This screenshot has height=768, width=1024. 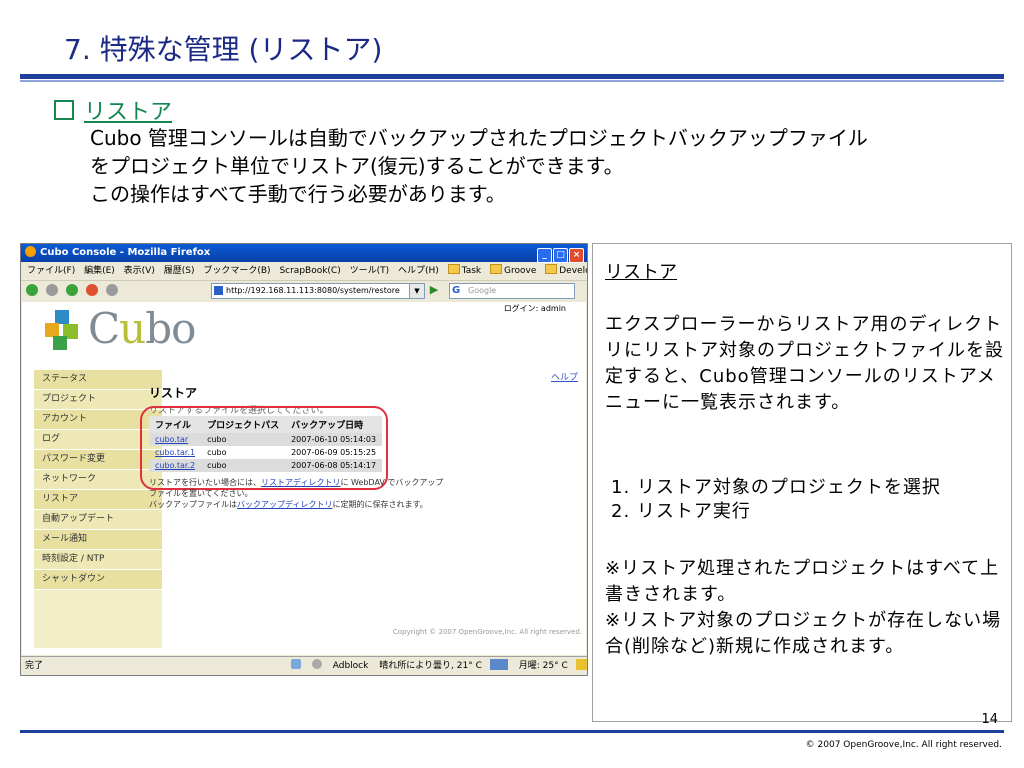 What do you see at coordinates (99, 271) in the screenshot?
I see `menu-edit: 編集(E)` at bounding box center [99, 271].